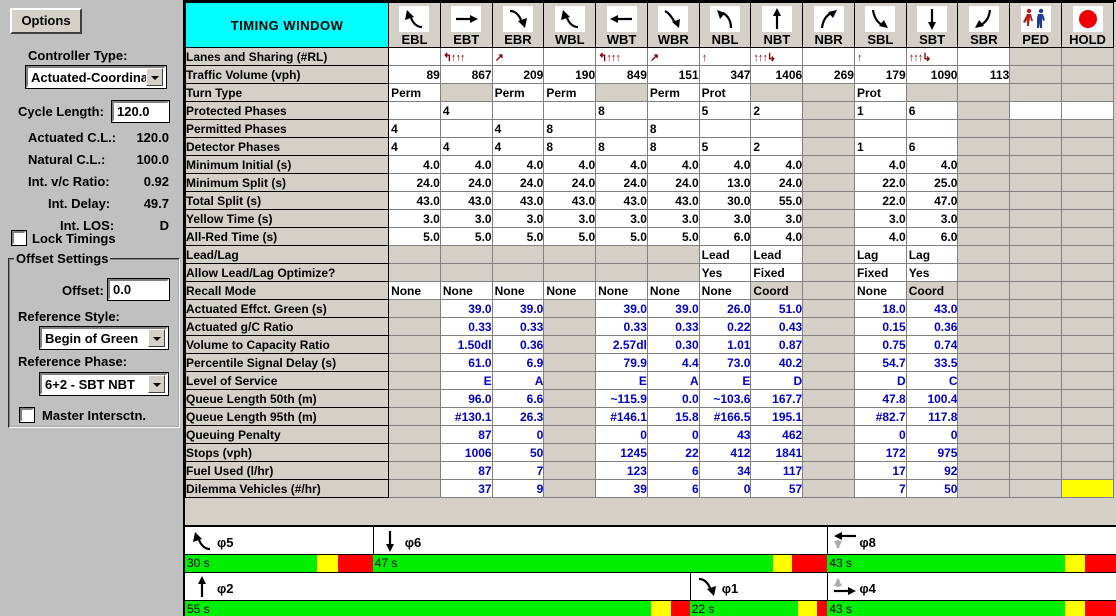 This screenshot has height=616, width=1116. I want to click on cell-nbl: Yes, so click(725, 272).